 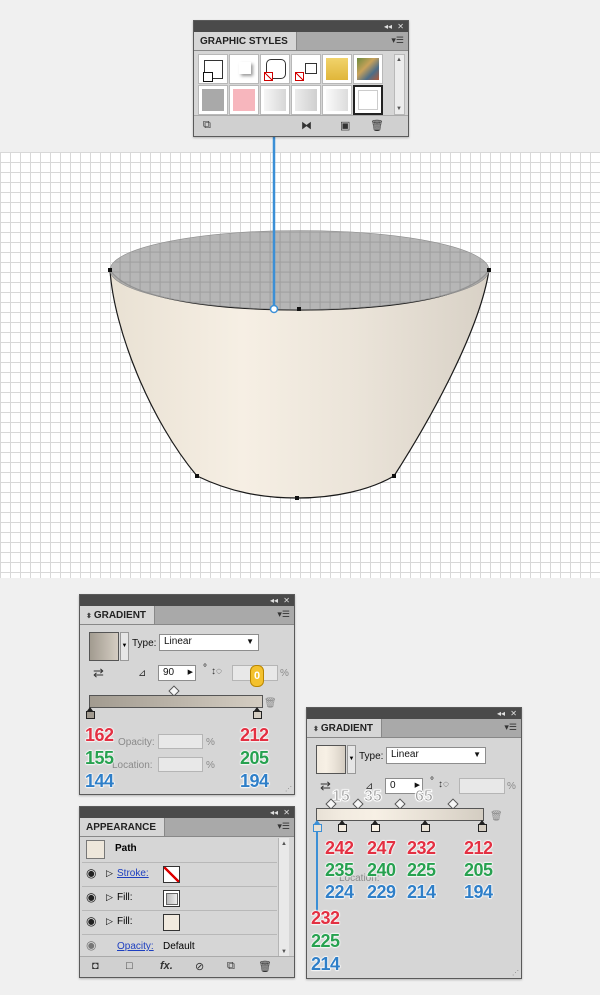 I want to click on stop-5-red: 212, so click(x=479, y=848).